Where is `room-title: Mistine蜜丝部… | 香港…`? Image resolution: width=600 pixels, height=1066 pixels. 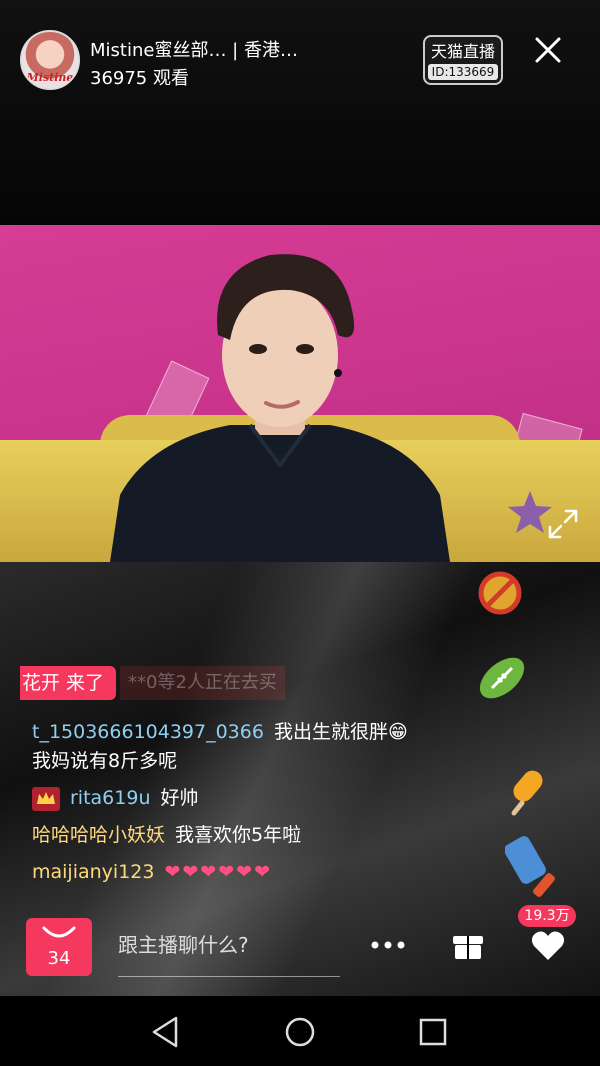
room-title: Mistine蜜丝部… | 香港… is located at coordinates (194, 49).